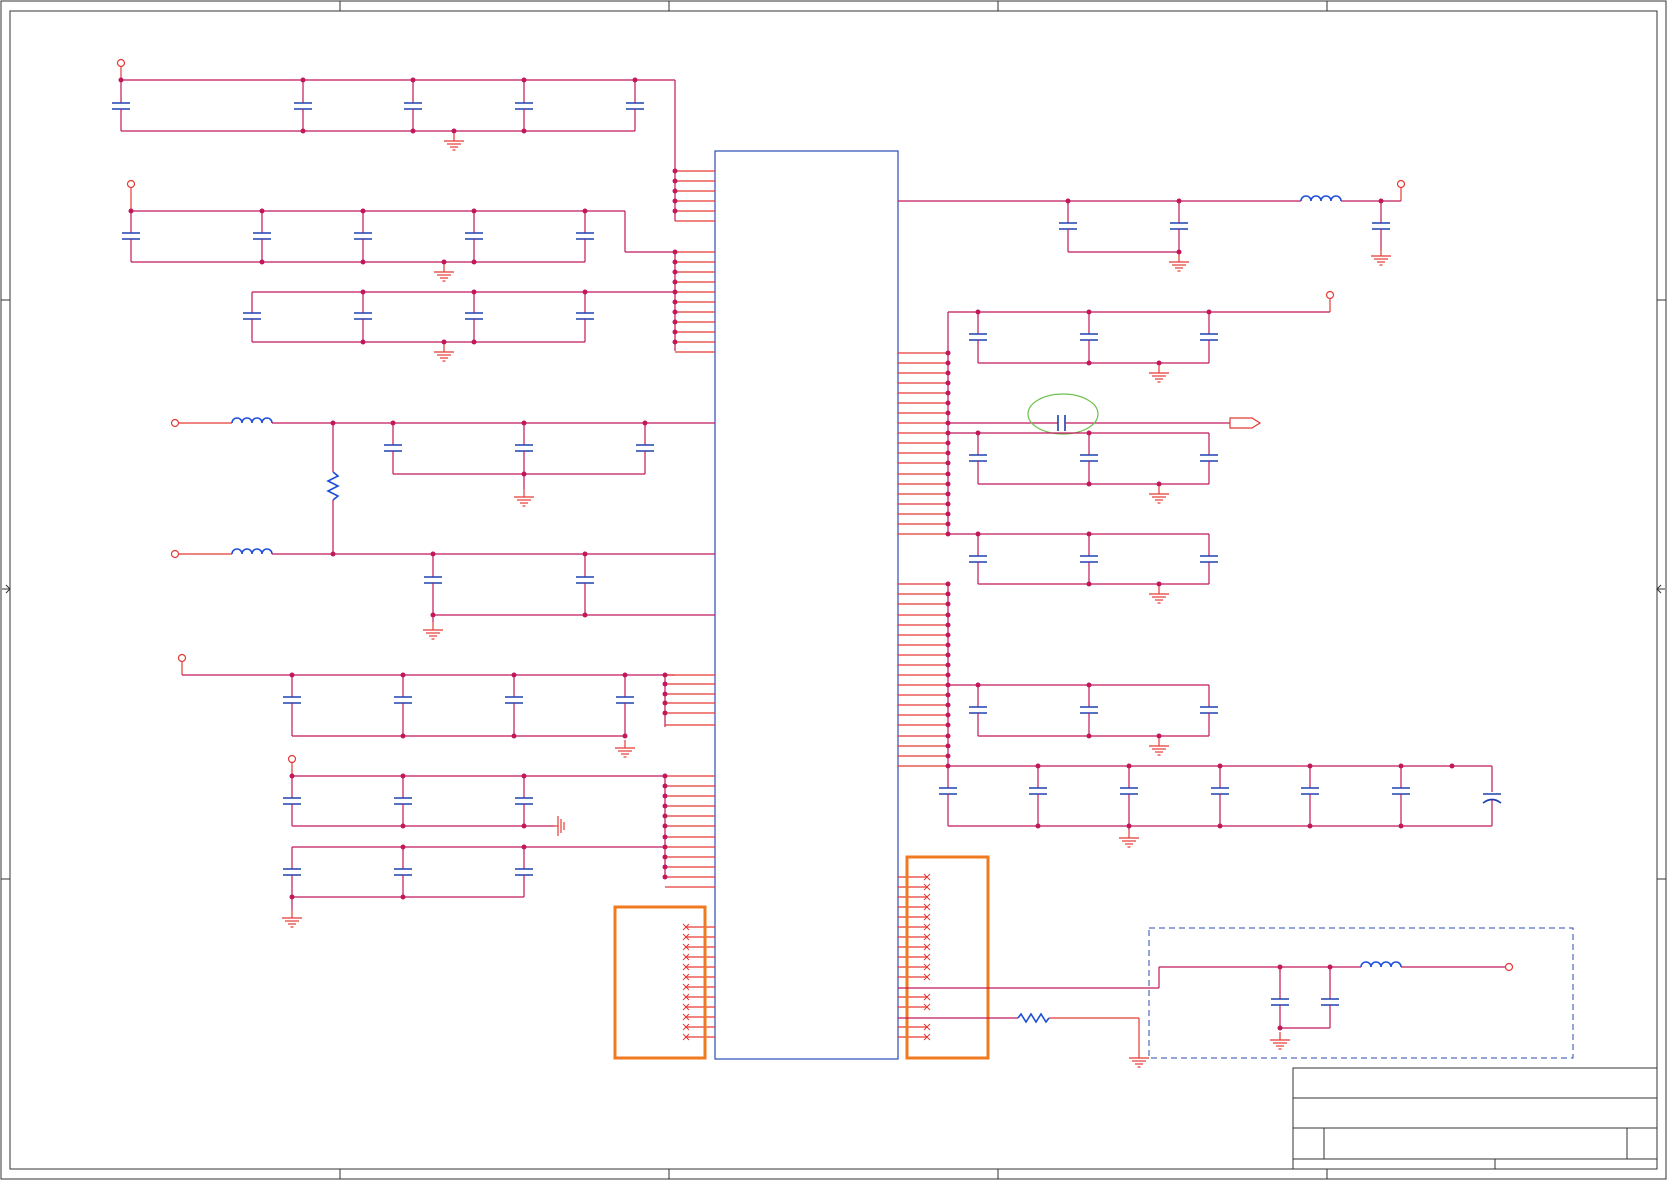 The image size is (1667, 1180). I want to click on bypass-capacitor, so click(1105, 414).